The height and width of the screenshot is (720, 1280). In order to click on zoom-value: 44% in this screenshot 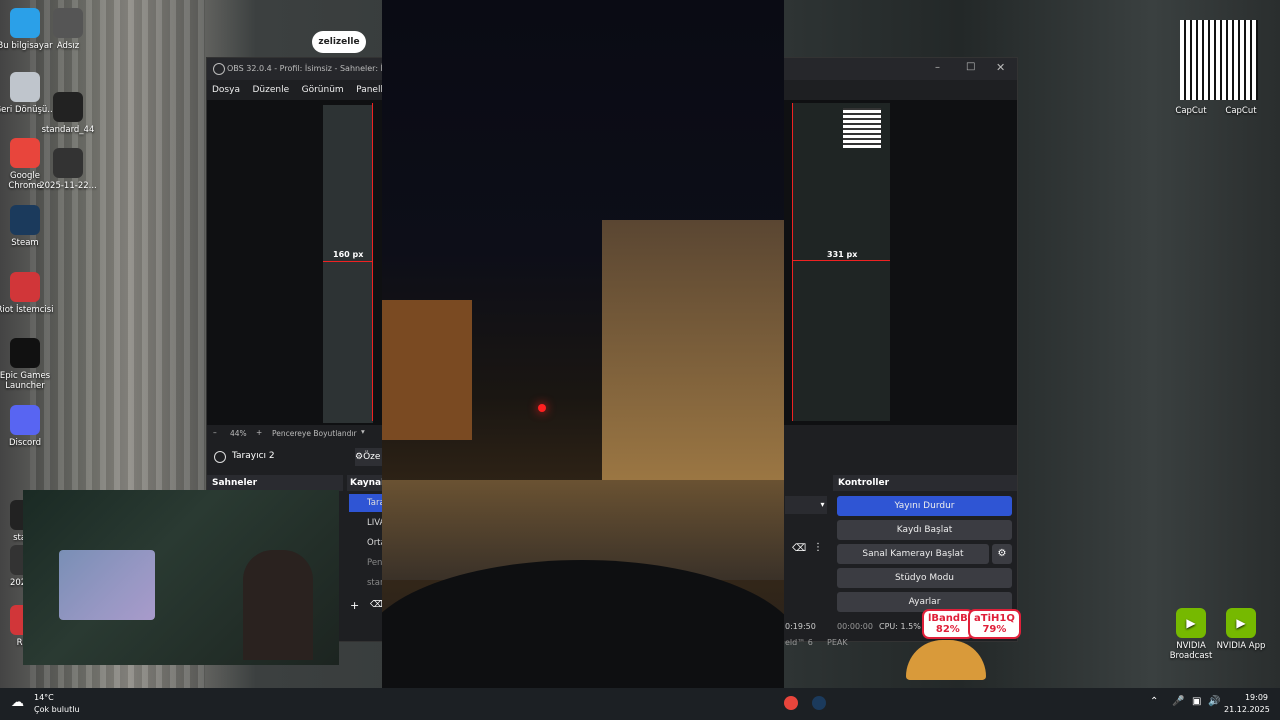, I will do `click(238, 433)`.